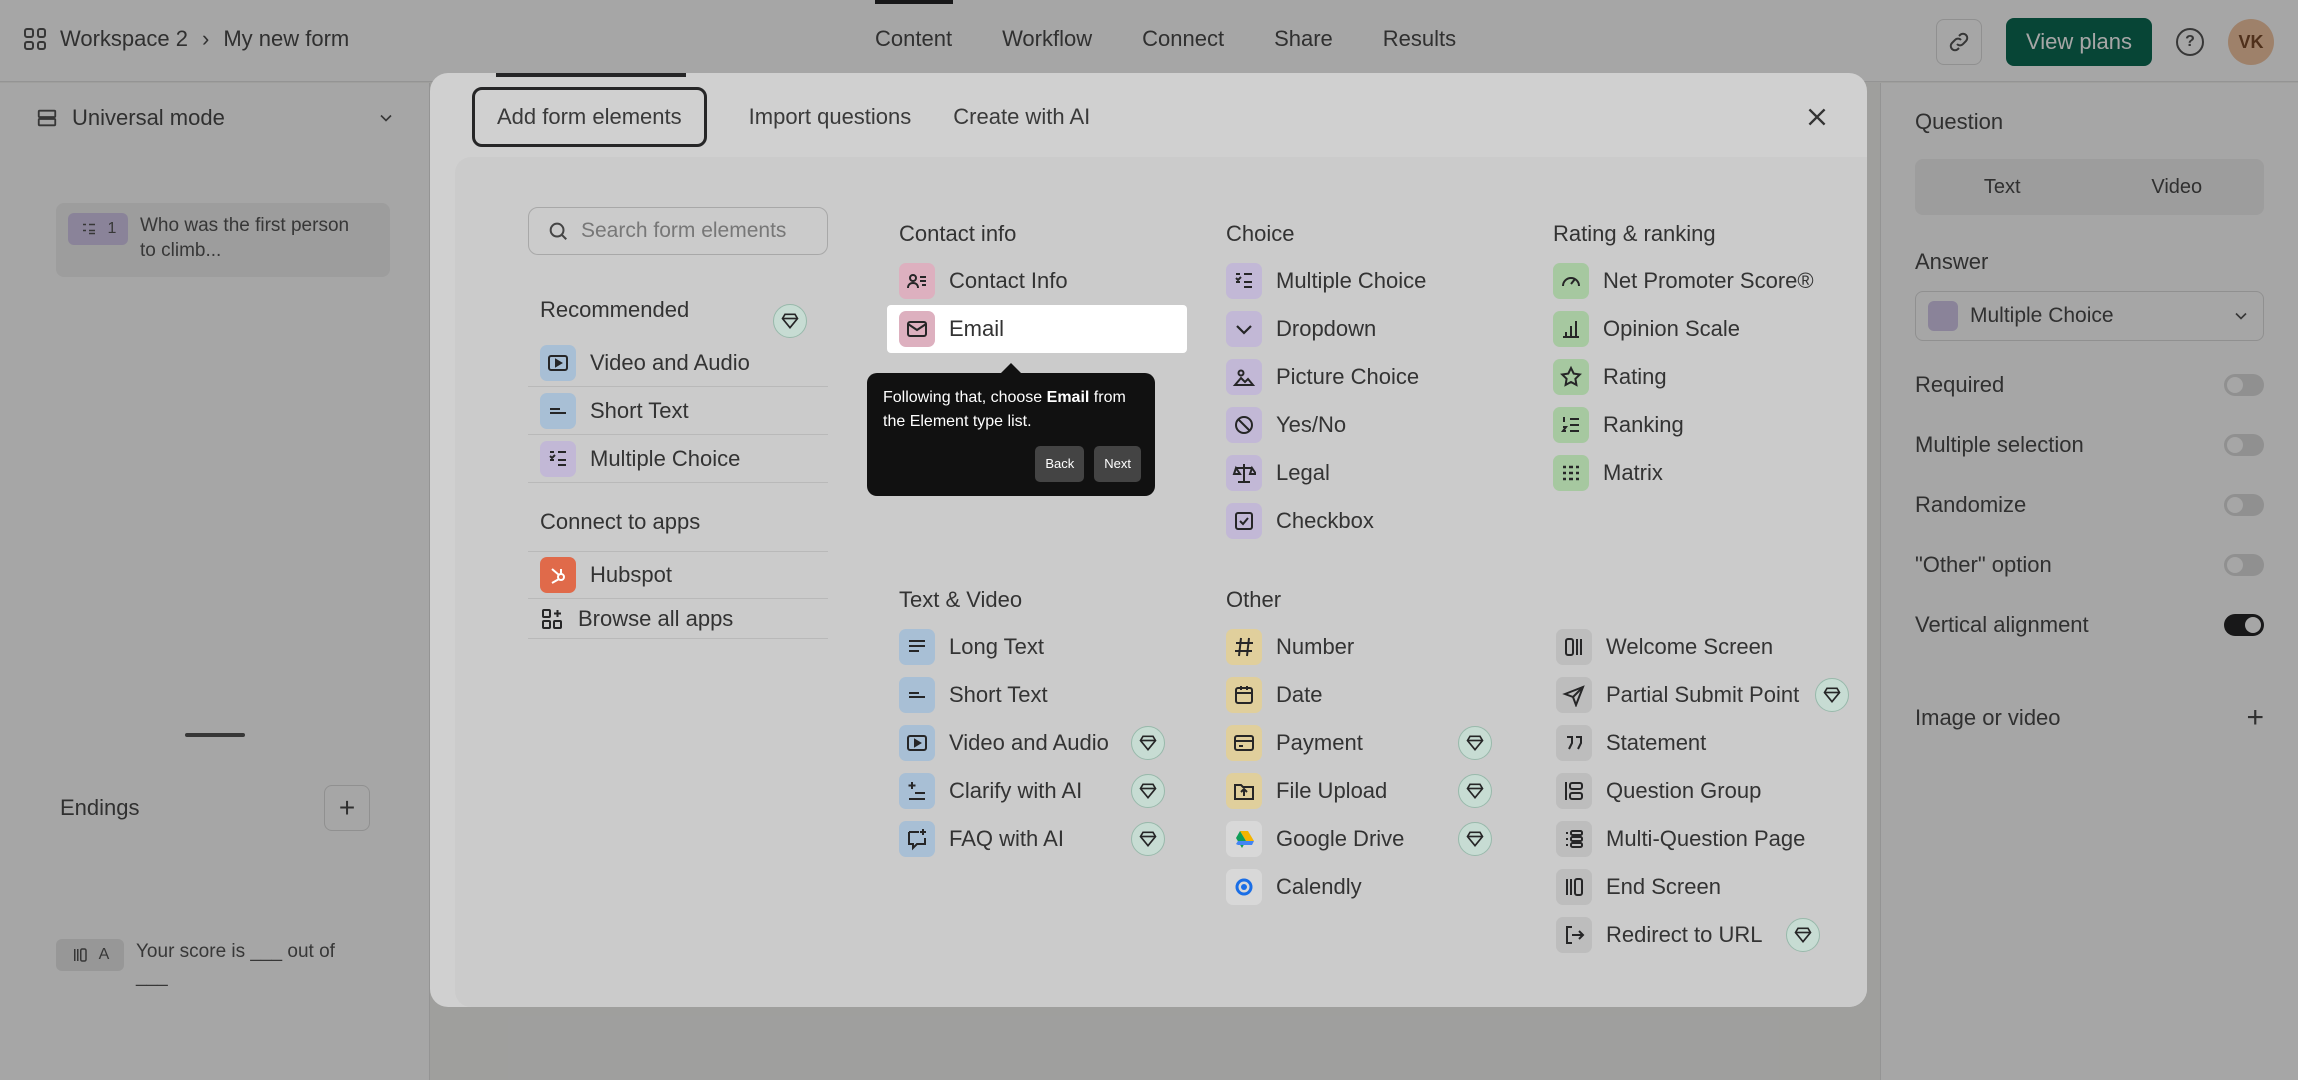 The width and height of the screenshot is (2298, 1080). What do you see at coordinates (1244, 887) in the screenshot?
I see `calendly-icon` at bounding box center [1244, 887].